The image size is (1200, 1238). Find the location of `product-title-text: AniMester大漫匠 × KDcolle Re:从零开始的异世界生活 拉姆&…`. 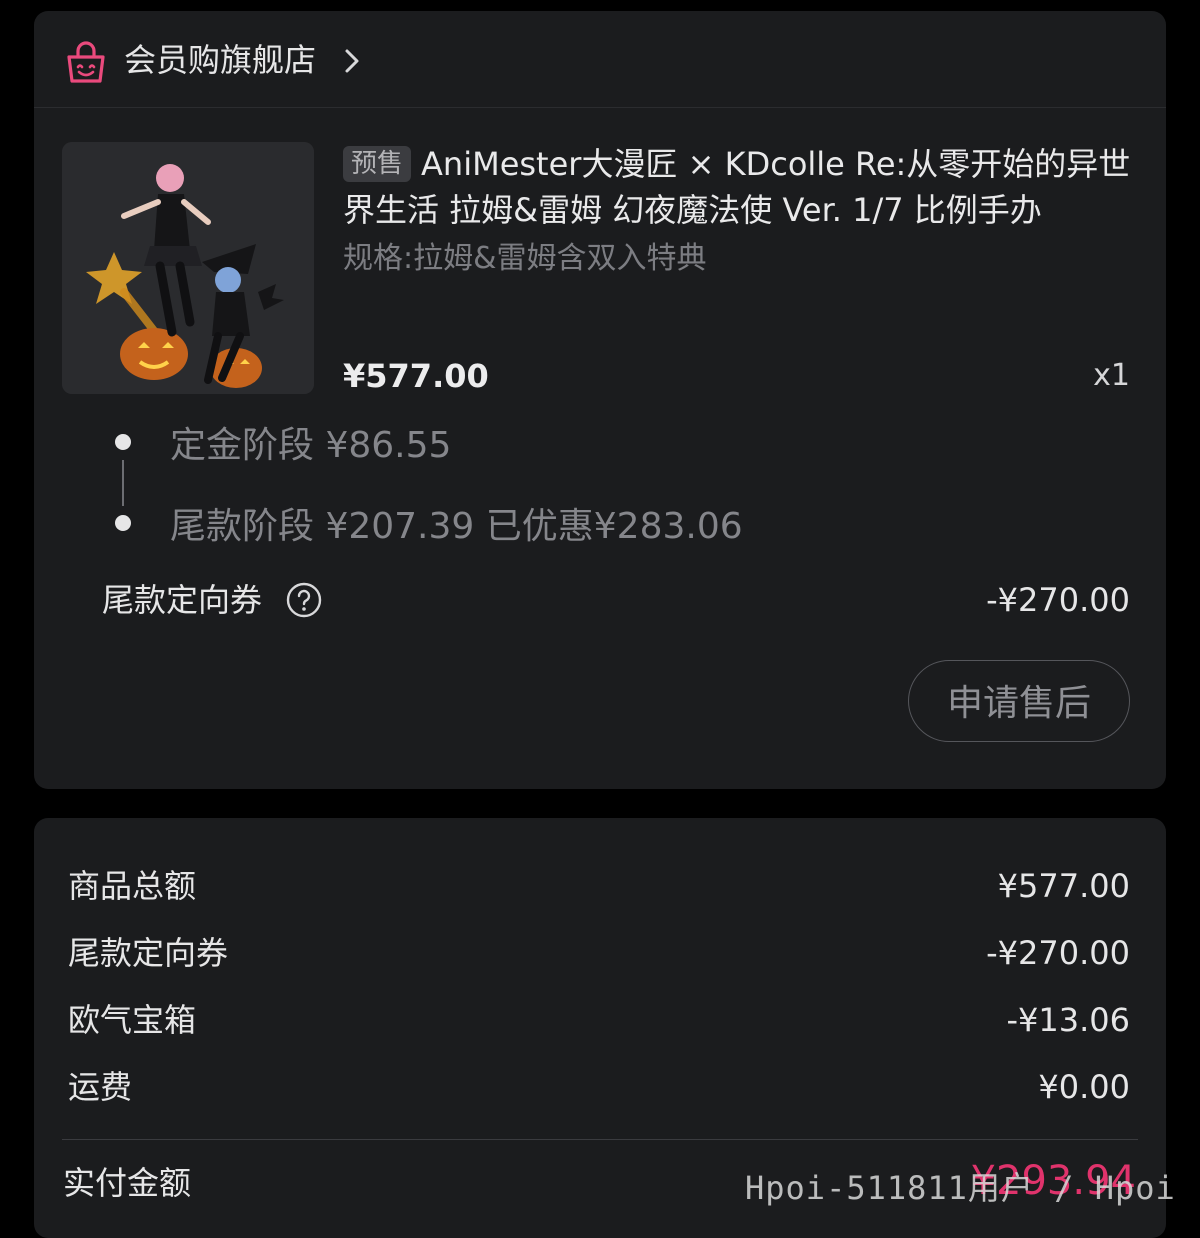

product-title-text: AniMester大漫匠 × KDcolle Re:从零开始的异世界生活 拉姆&… is located at coordinates (736, 187).